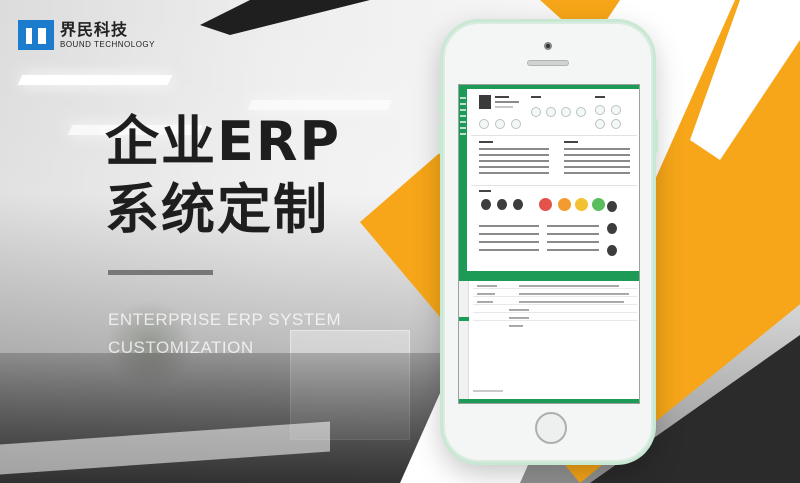 The height and width of the screenshot is (483, 800). I want to click on brand-name-en: BOUND TECHNOLOGY, so click(107, 44).